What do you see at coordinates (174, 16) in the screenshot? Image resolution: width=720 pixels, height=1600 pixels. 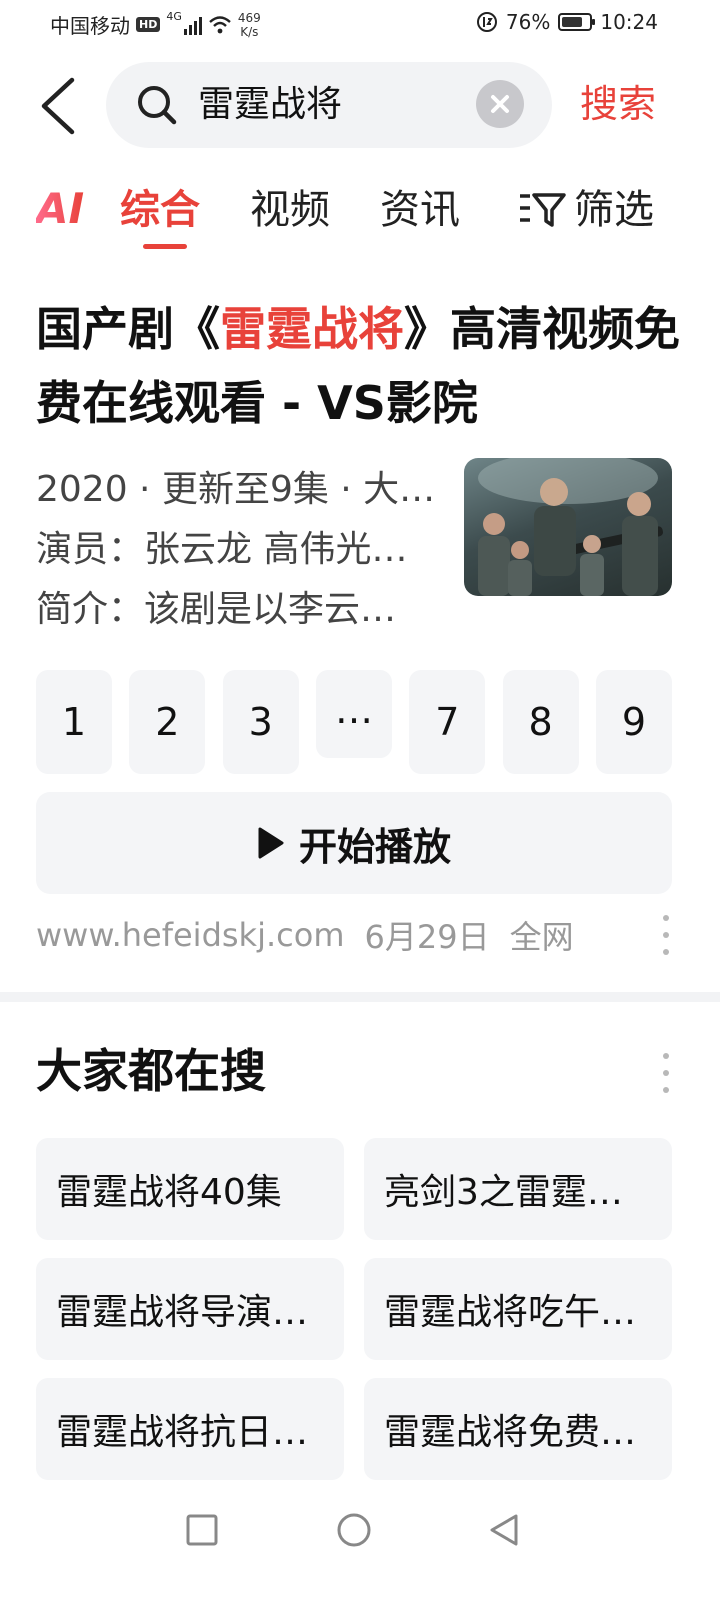 I see `network-type: 4G` at bounding box center [174, 16].